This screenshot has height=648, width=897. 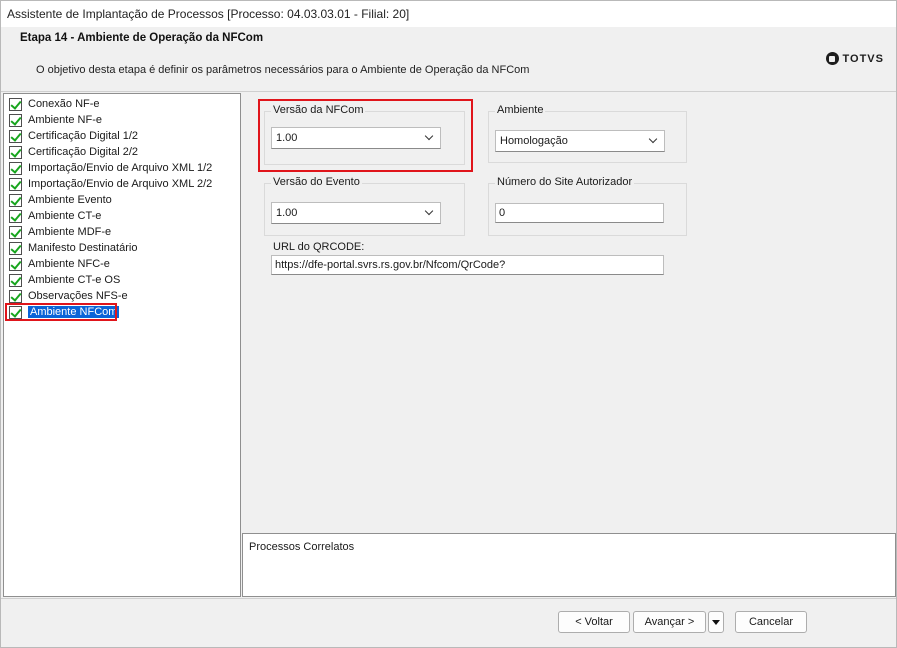 I want to click on url-qrcode-label: URL do QRCODE:, so click(x=319, y=247).